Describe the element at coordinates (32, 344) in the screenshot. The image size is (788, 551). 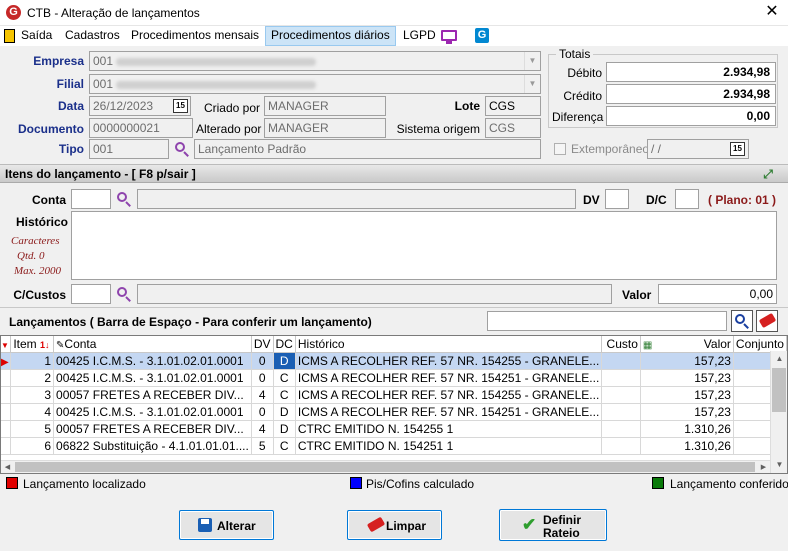
I see `col-item: Item 1↓` at that location.